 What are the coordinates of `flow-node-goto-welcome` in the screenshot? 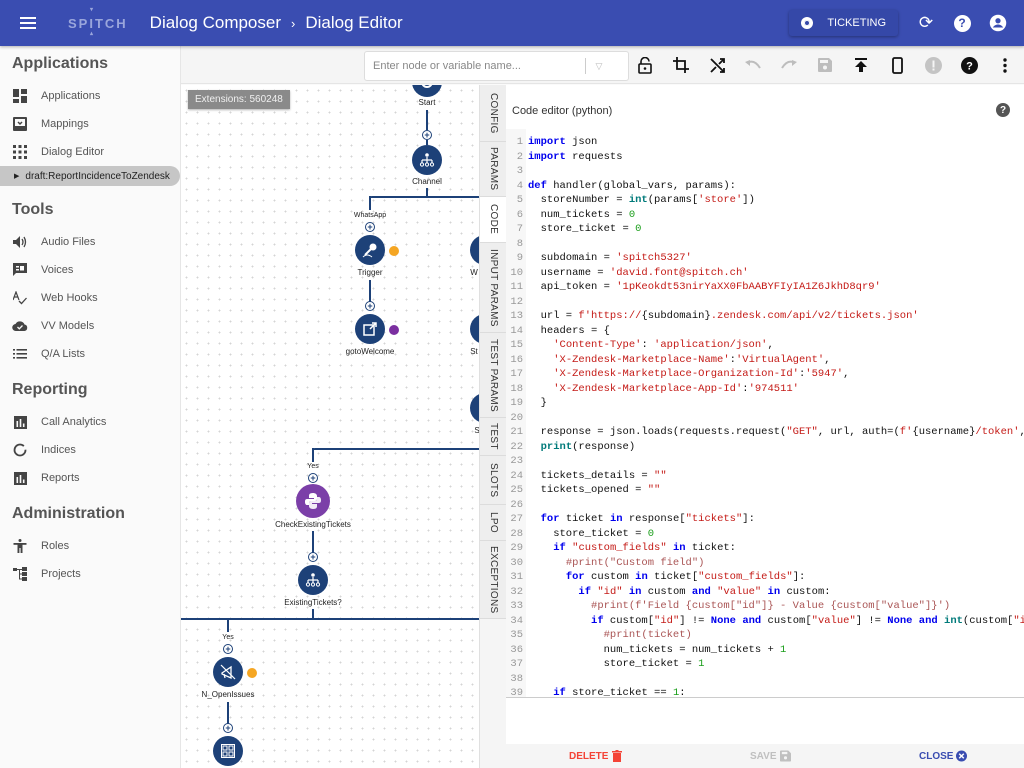 It's located at (370, 329).